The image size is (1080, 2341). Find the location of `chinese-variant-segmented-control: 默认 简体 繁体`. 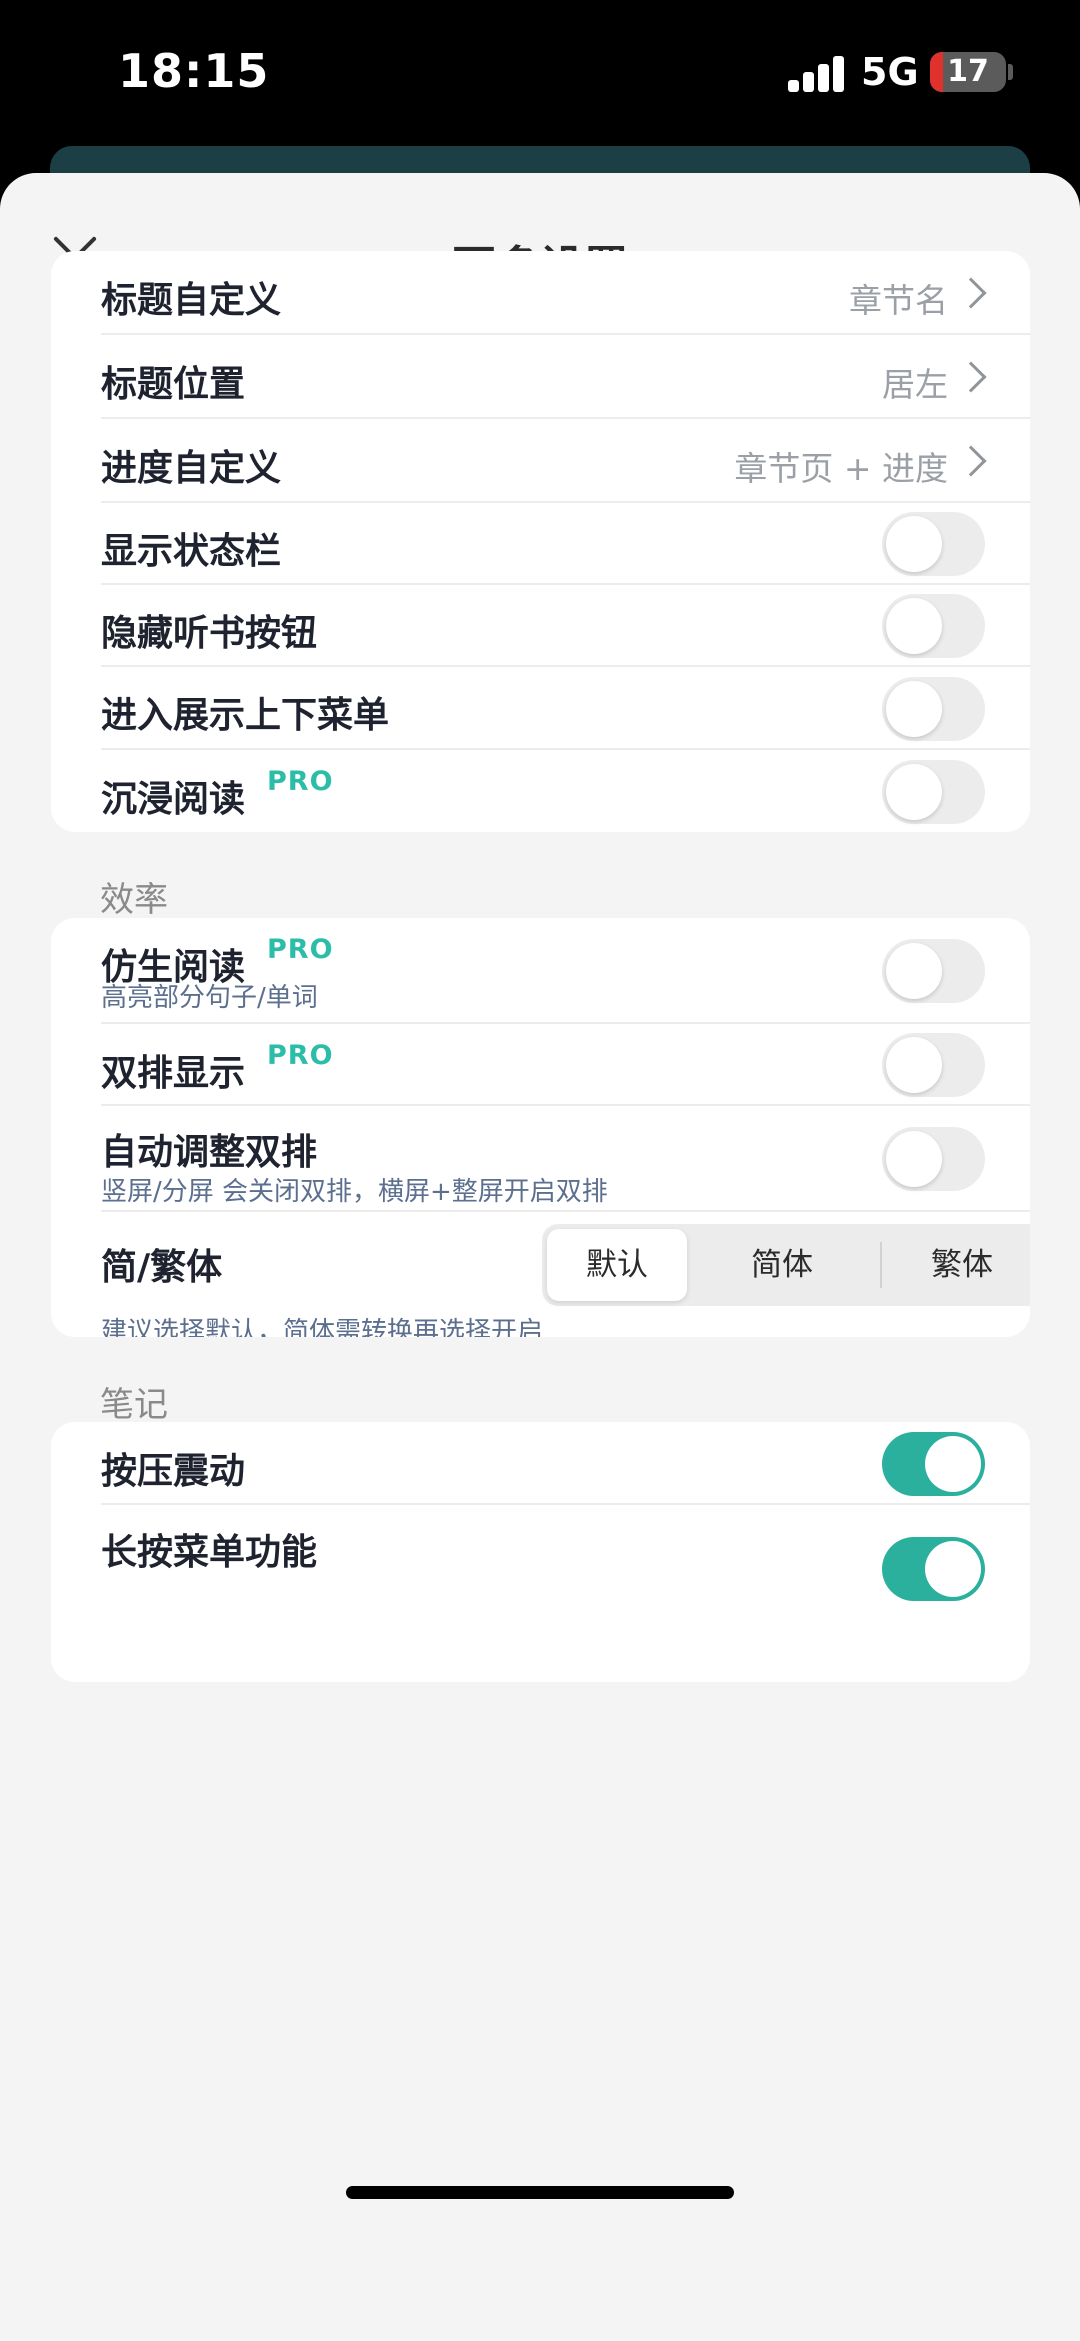

chinese-variant-segmented-control: 默认 简体 繁体 is located at coordinates (786, 1265).